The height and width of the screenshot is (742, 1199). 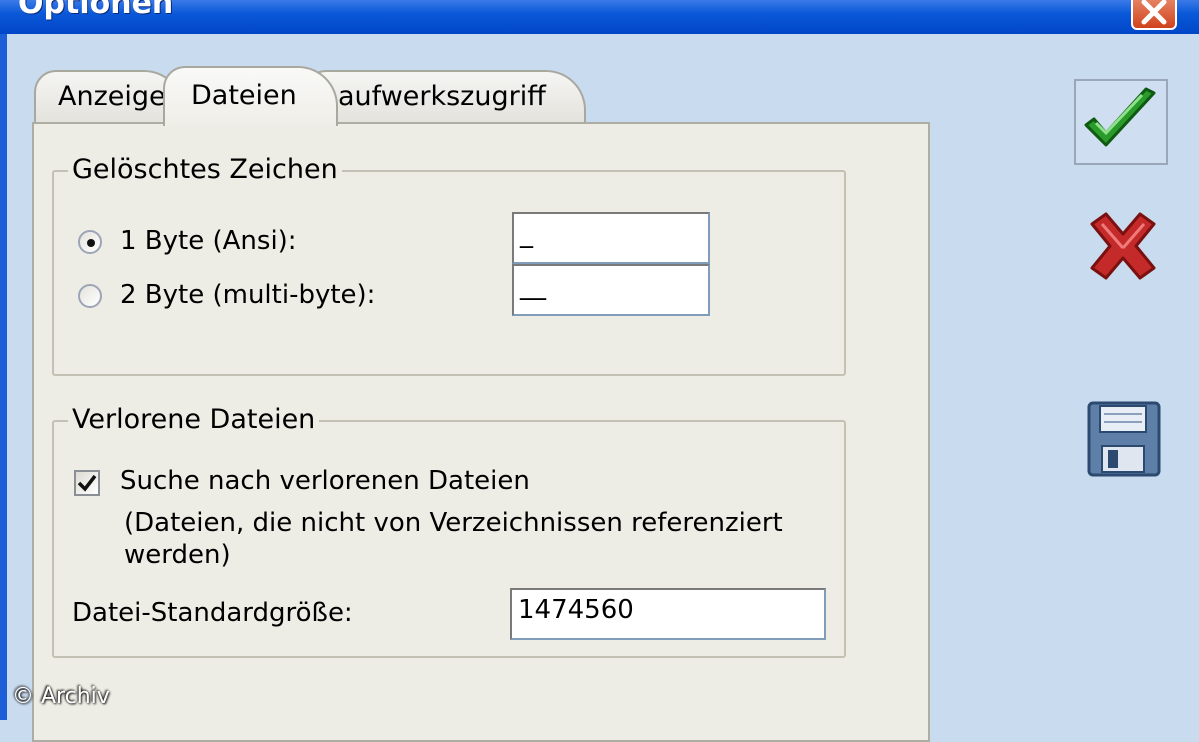 What do you see at coordinates (611, 290) in the screenshot?
I see `char-2byte-input: __` at bounding box center [611, 290].